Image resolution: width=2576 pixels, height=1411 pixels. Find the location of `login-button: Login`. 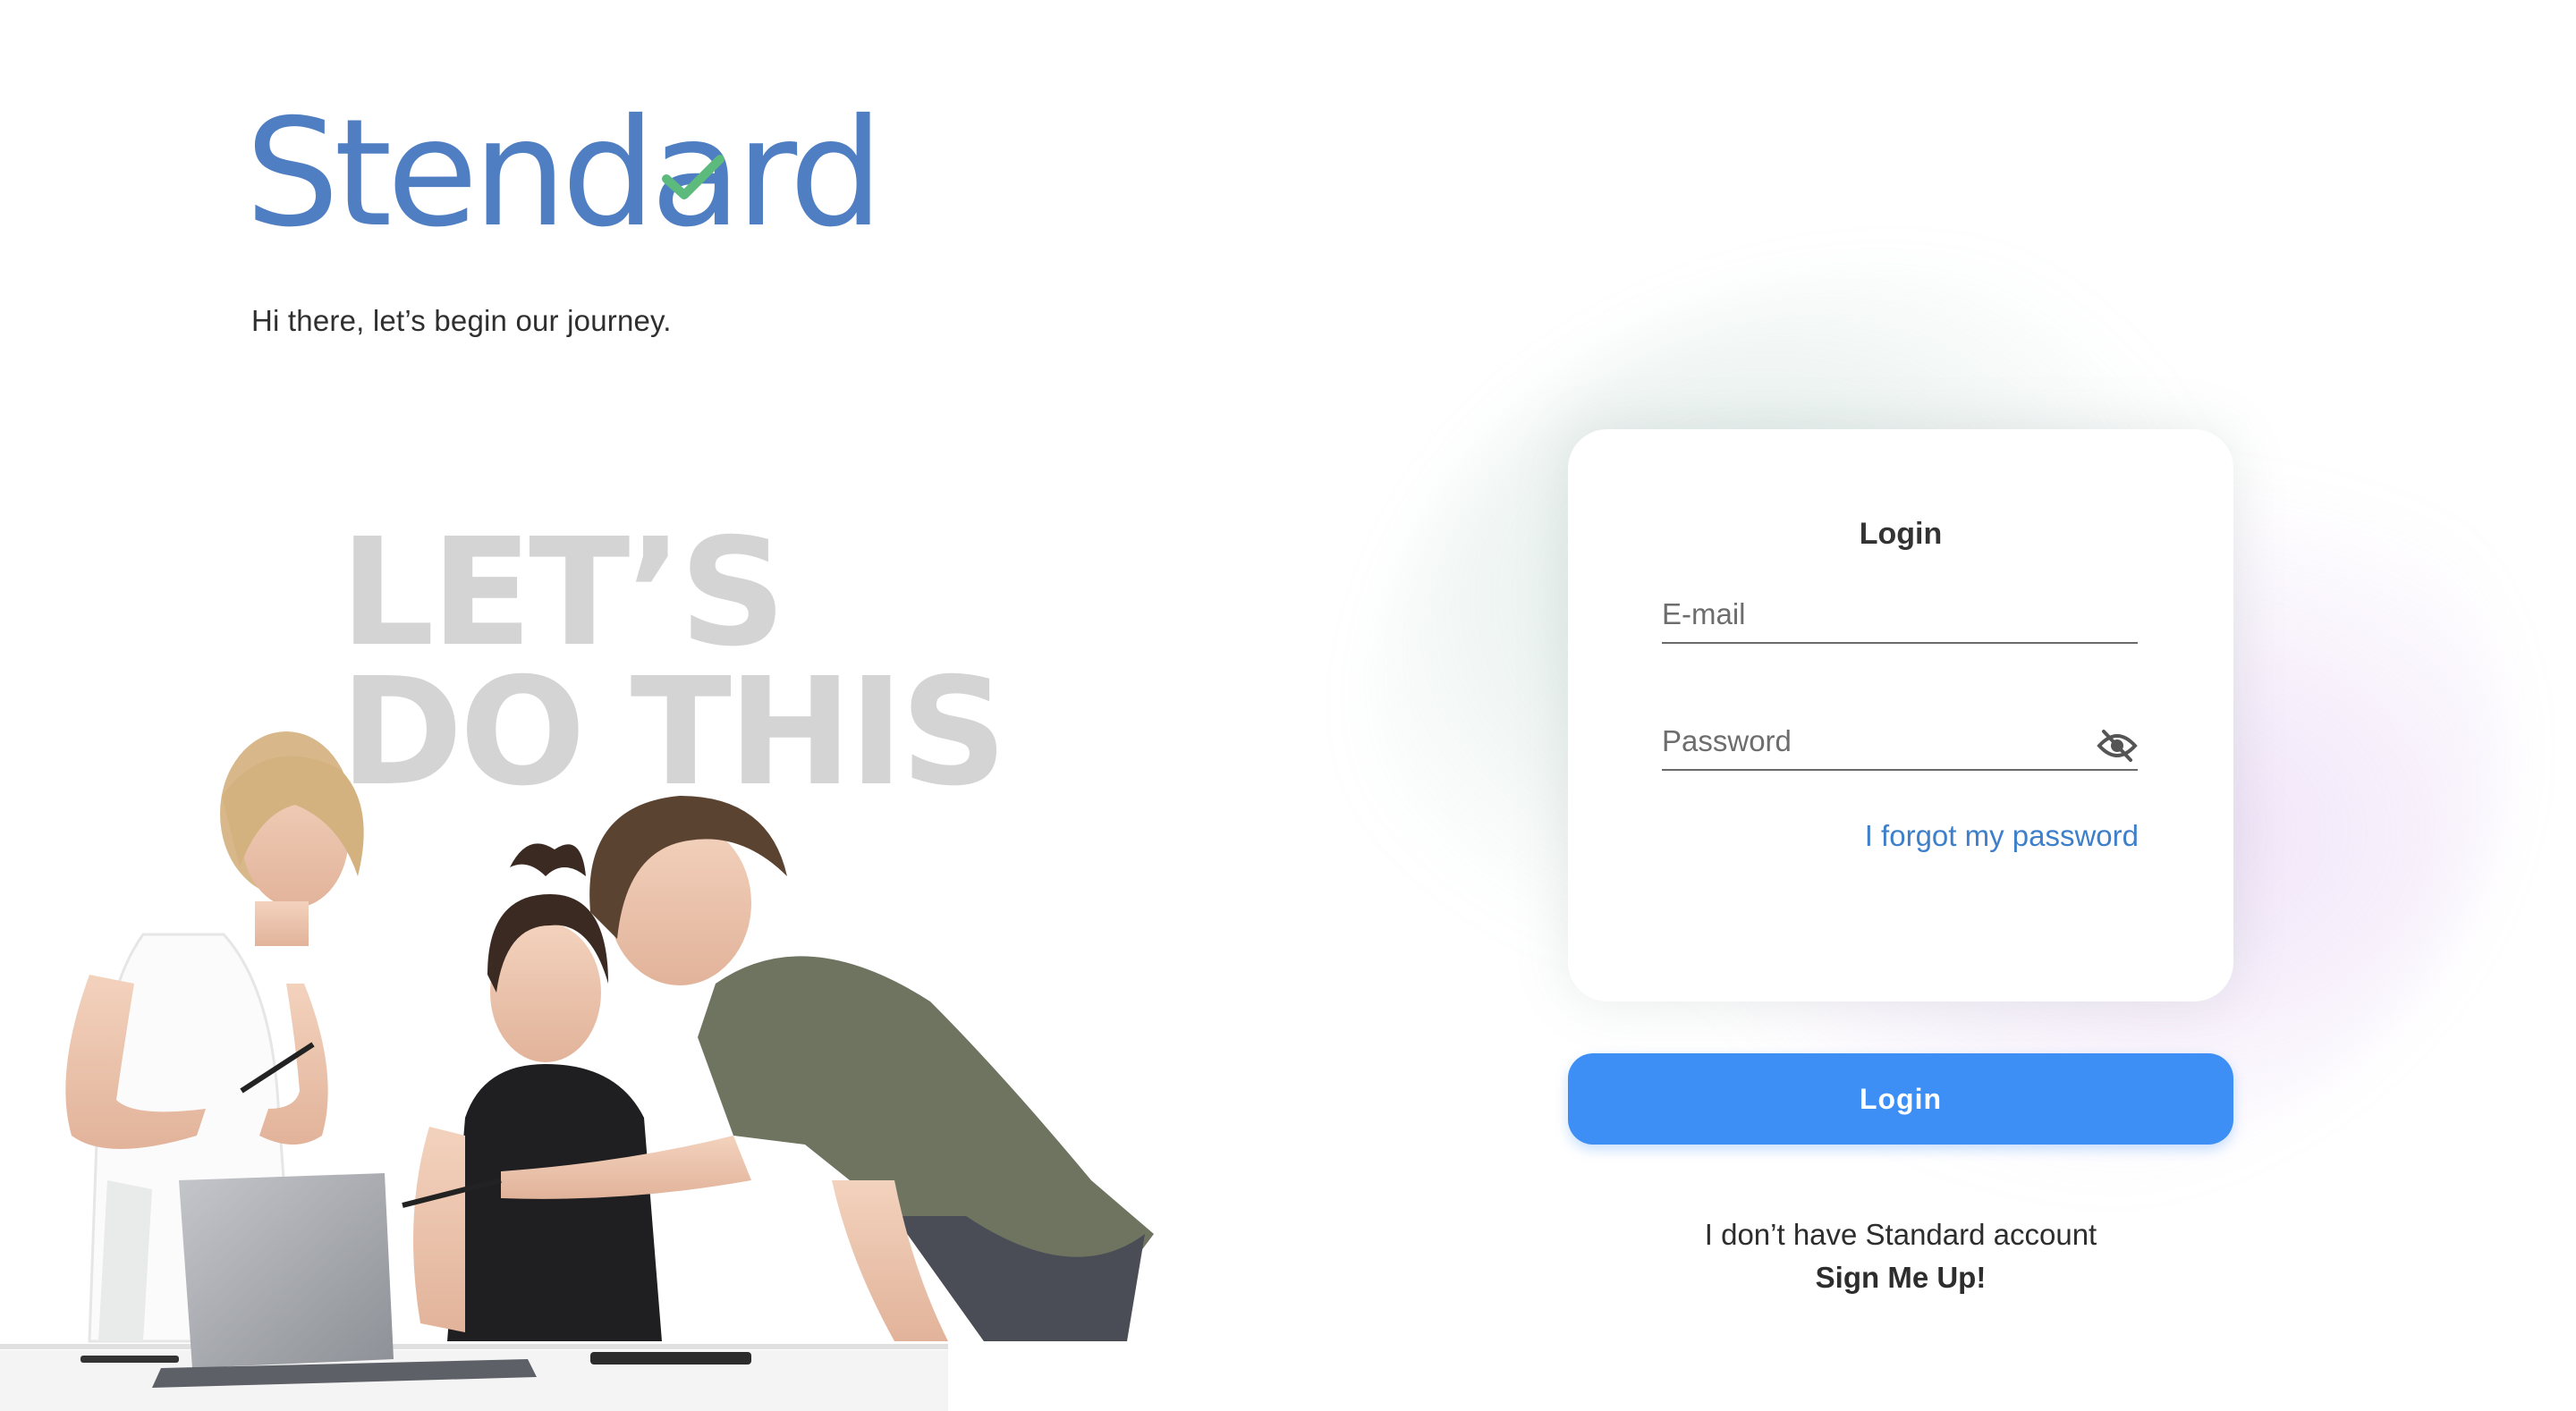

login-button: Login is located at coordinates (1900, 1099).